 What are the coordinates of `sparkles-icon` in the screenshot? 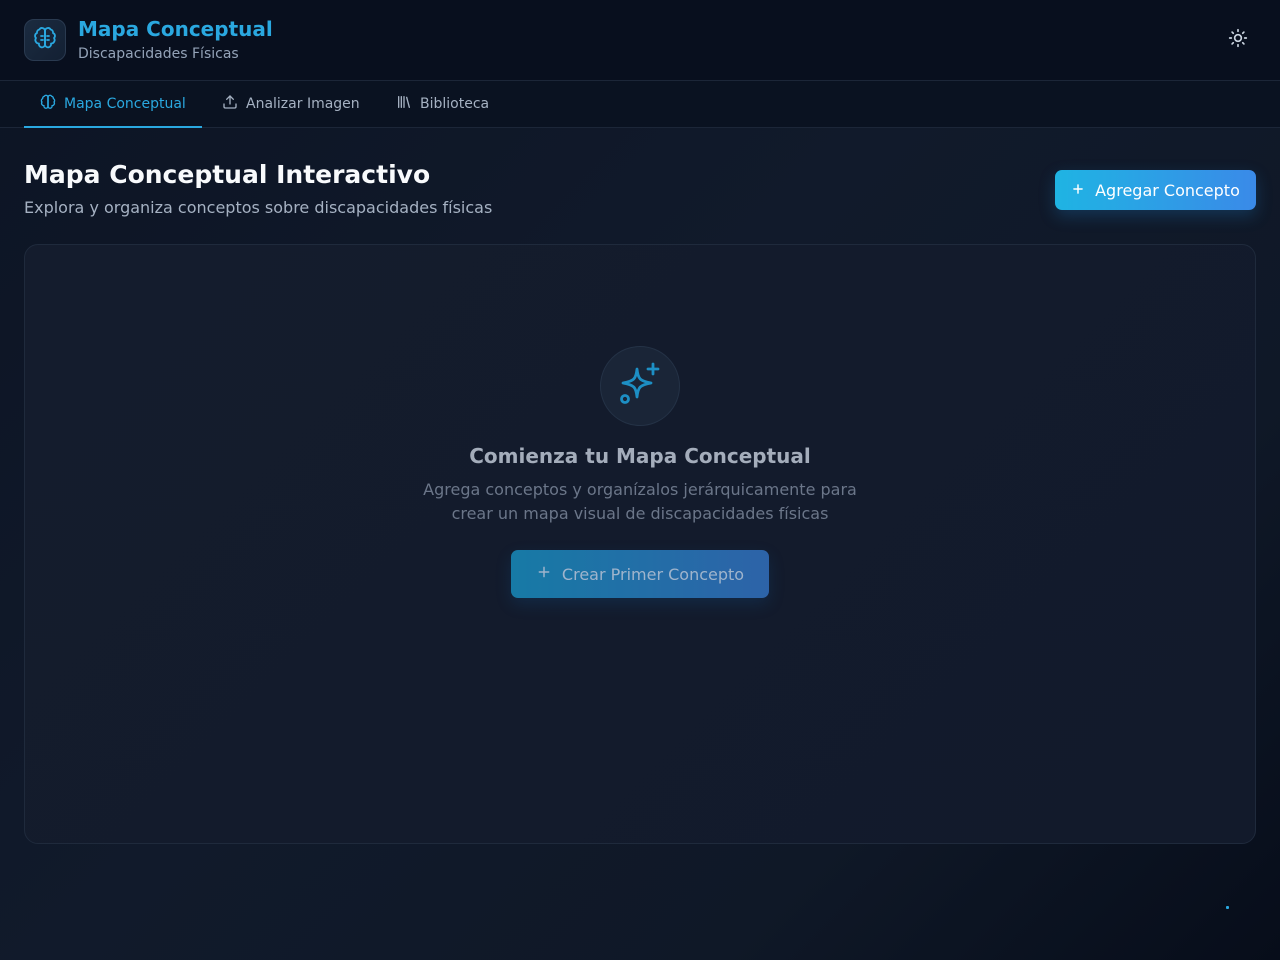 It's located at (640, 386).